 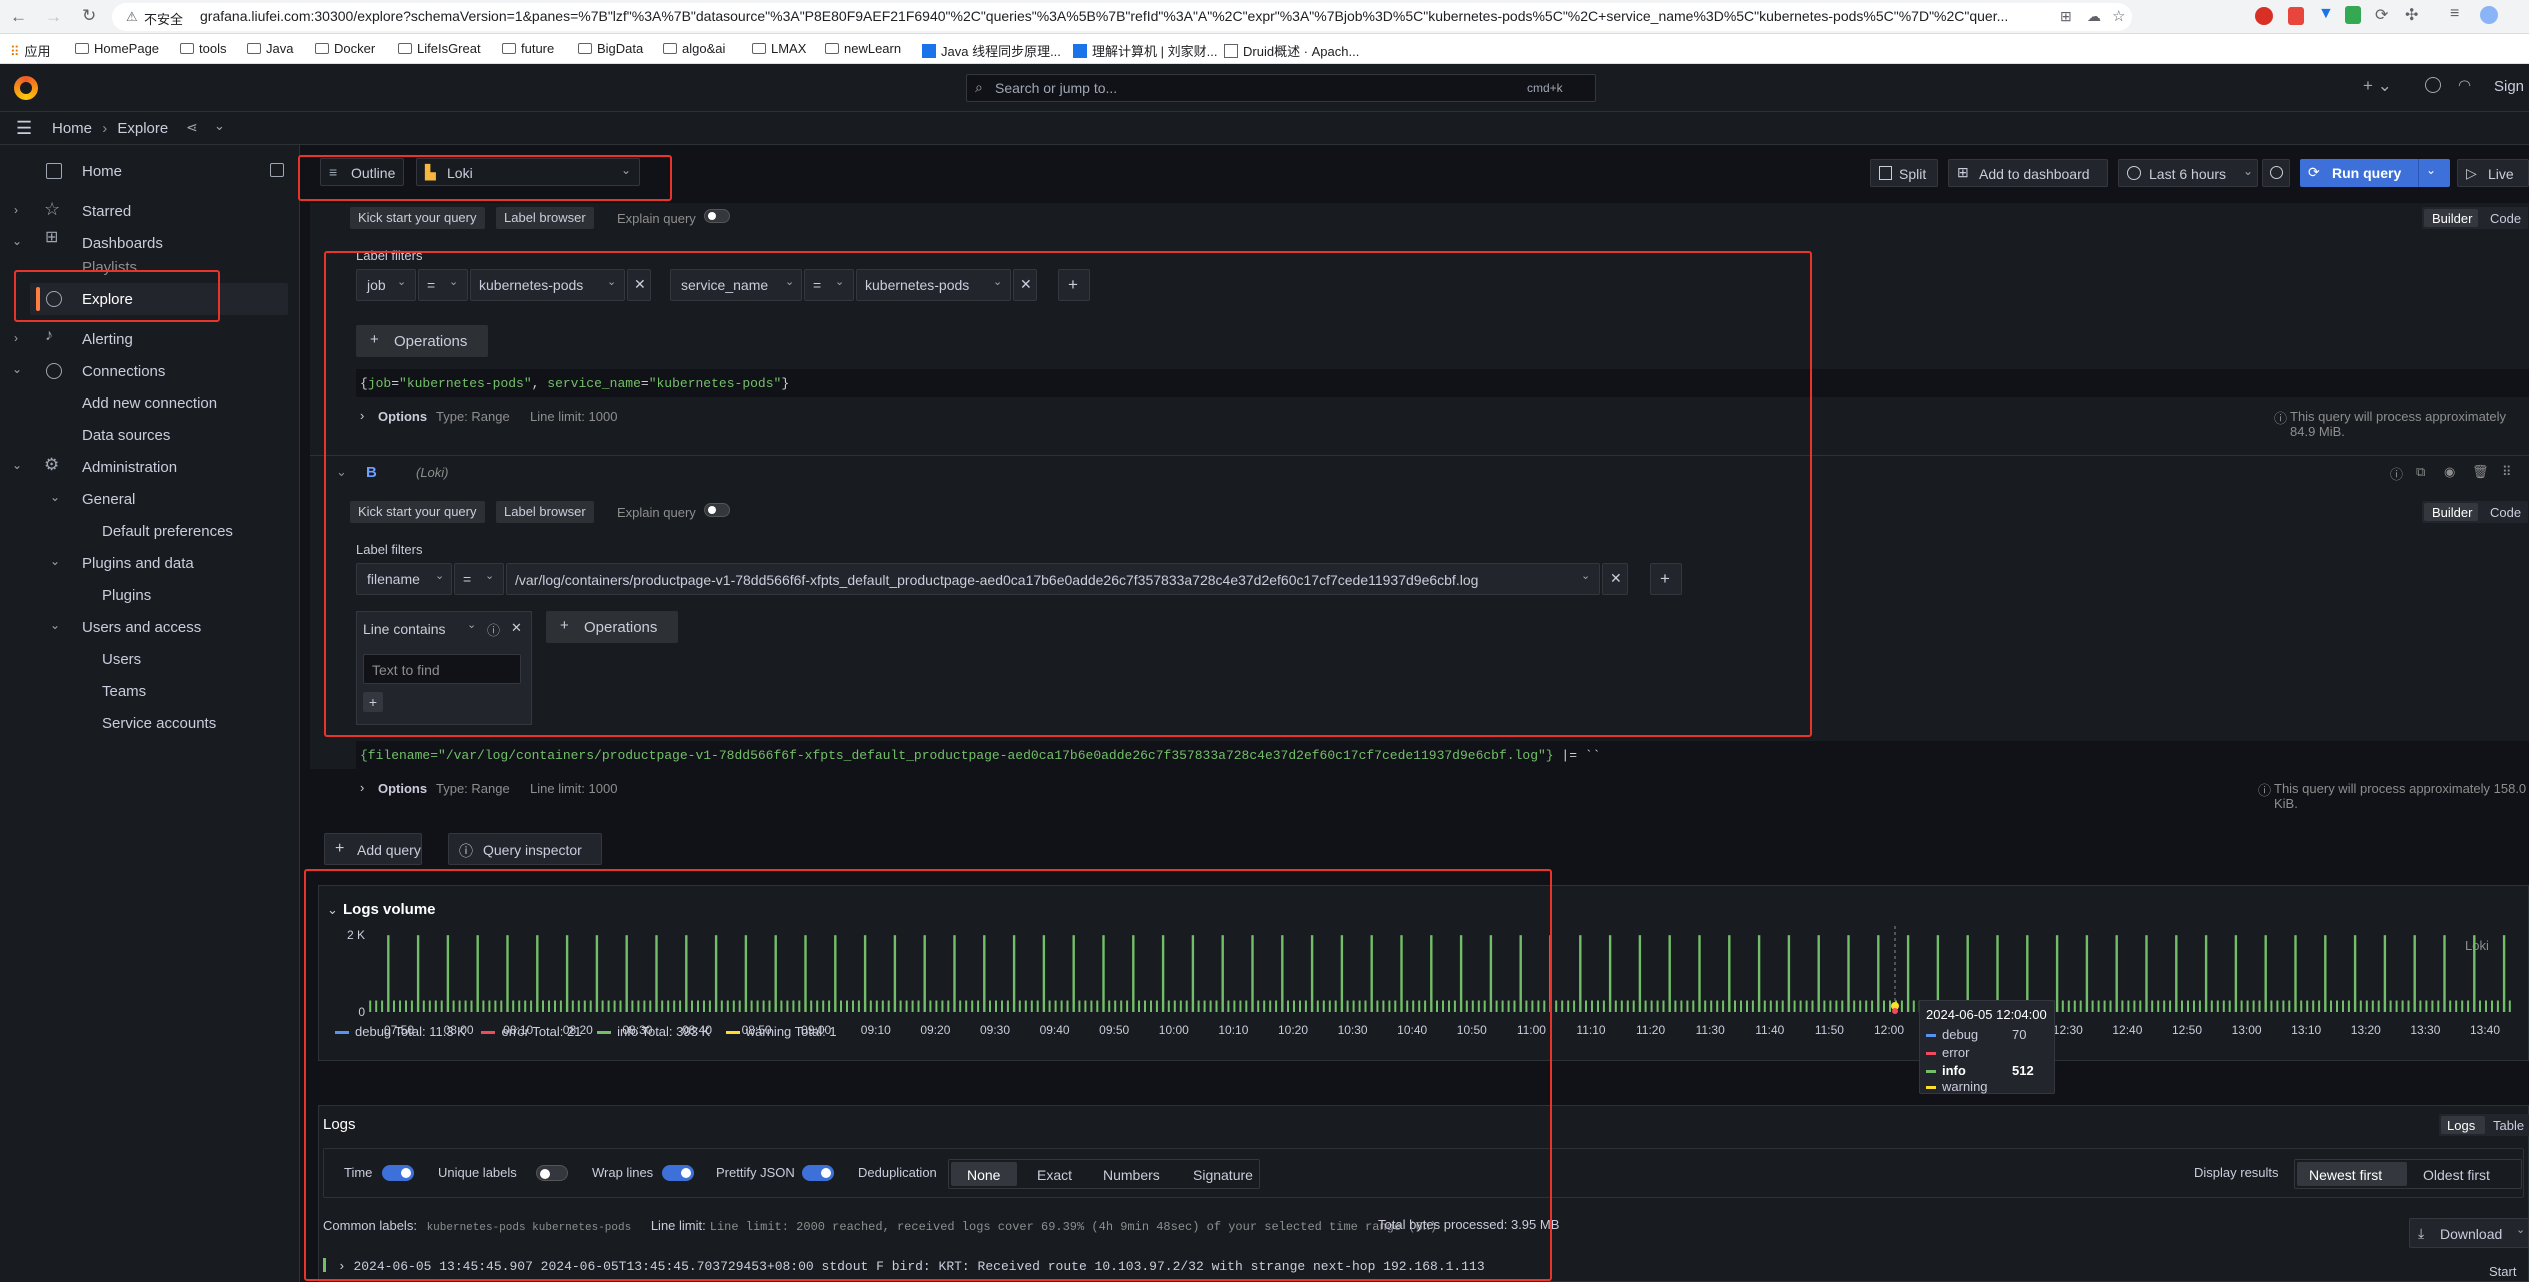 I want to click on back-icon: ←, so click(x=18, y=17).